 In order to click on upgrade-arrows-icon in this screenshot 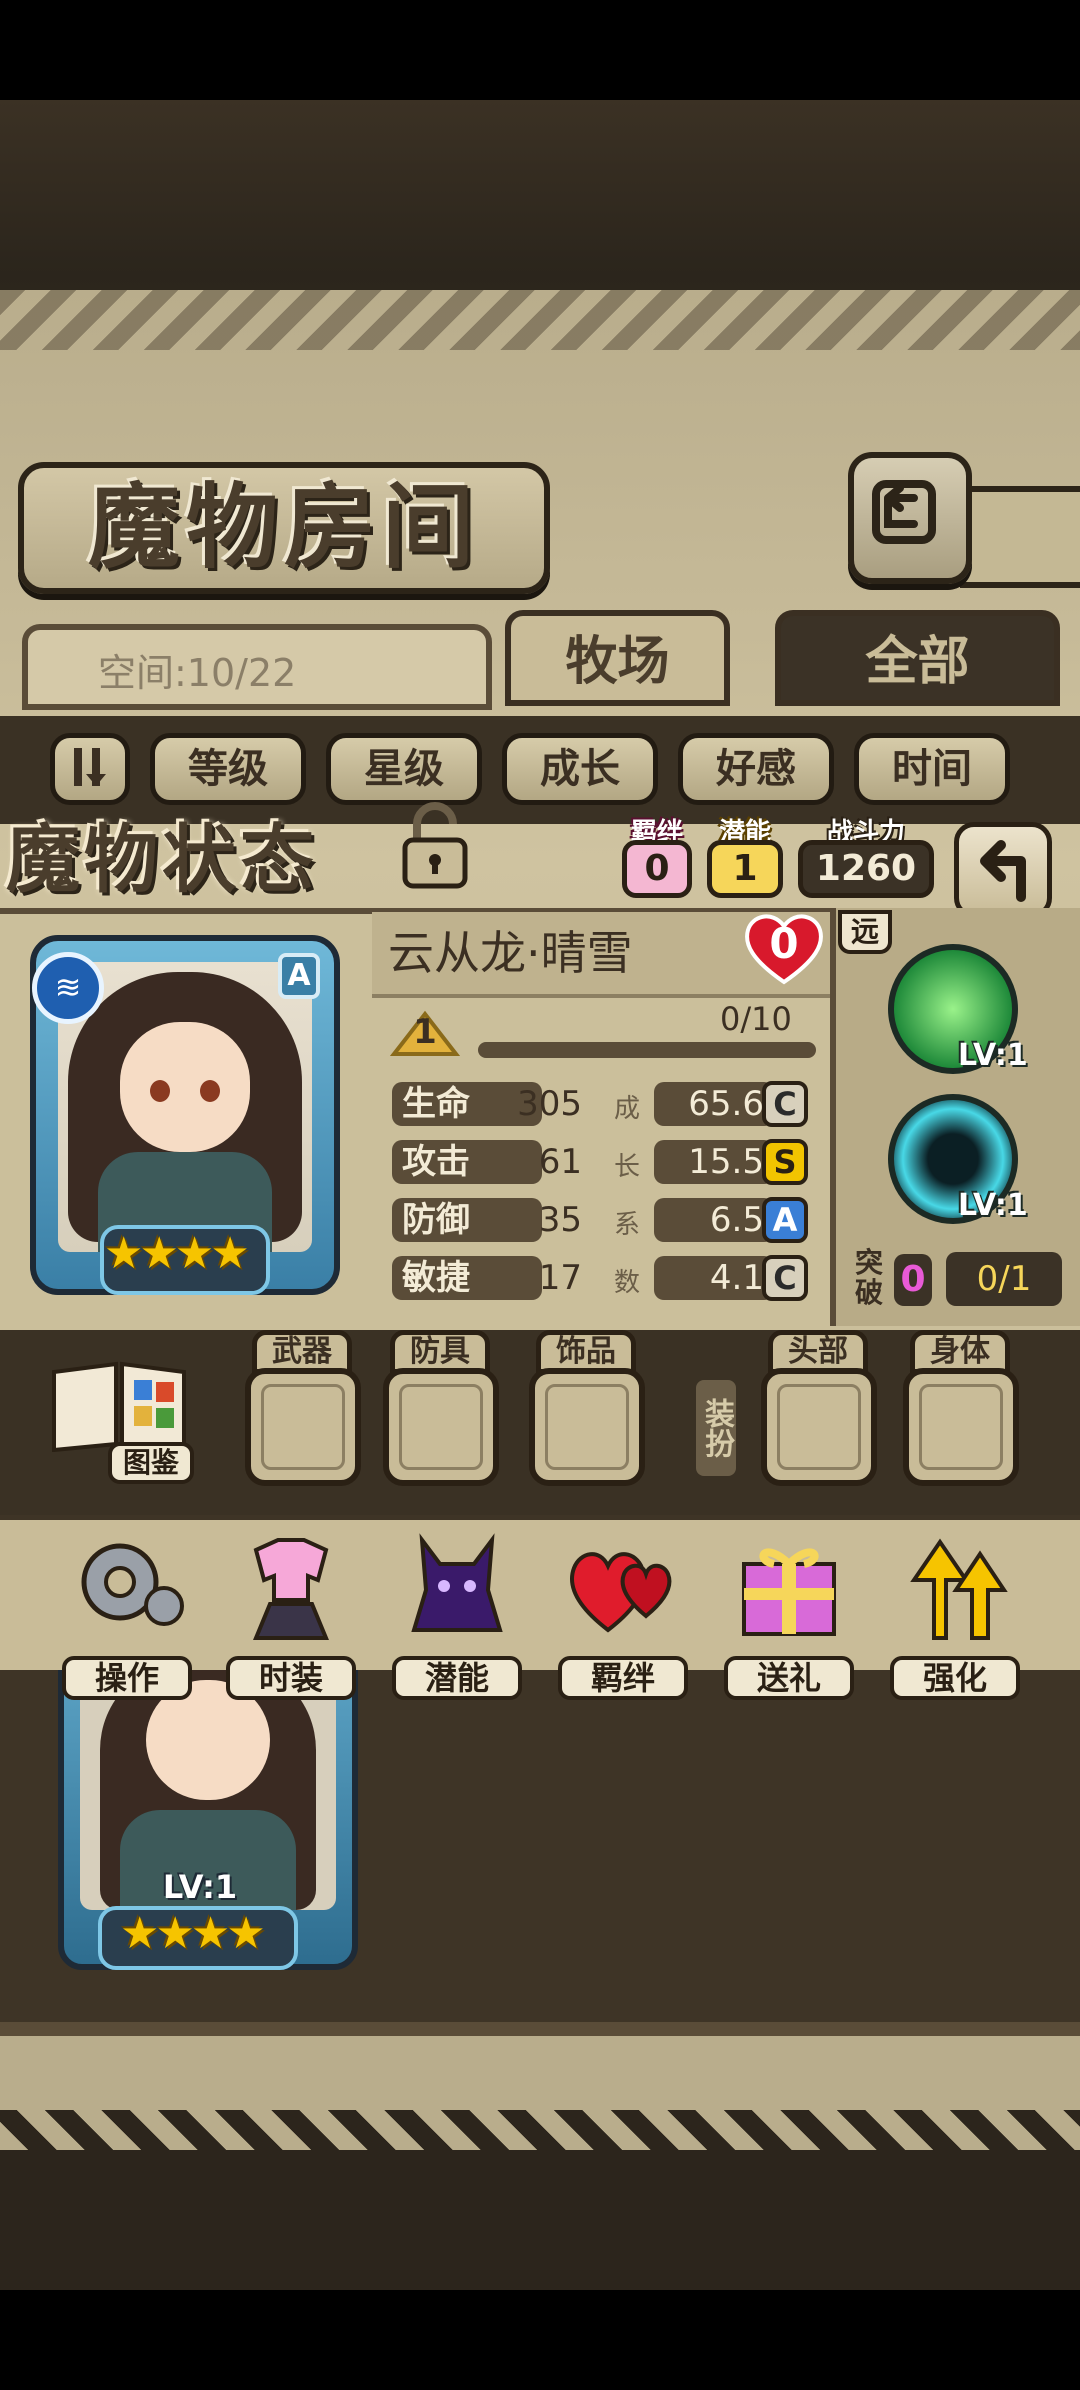, I will do `click(959, 1589)`.